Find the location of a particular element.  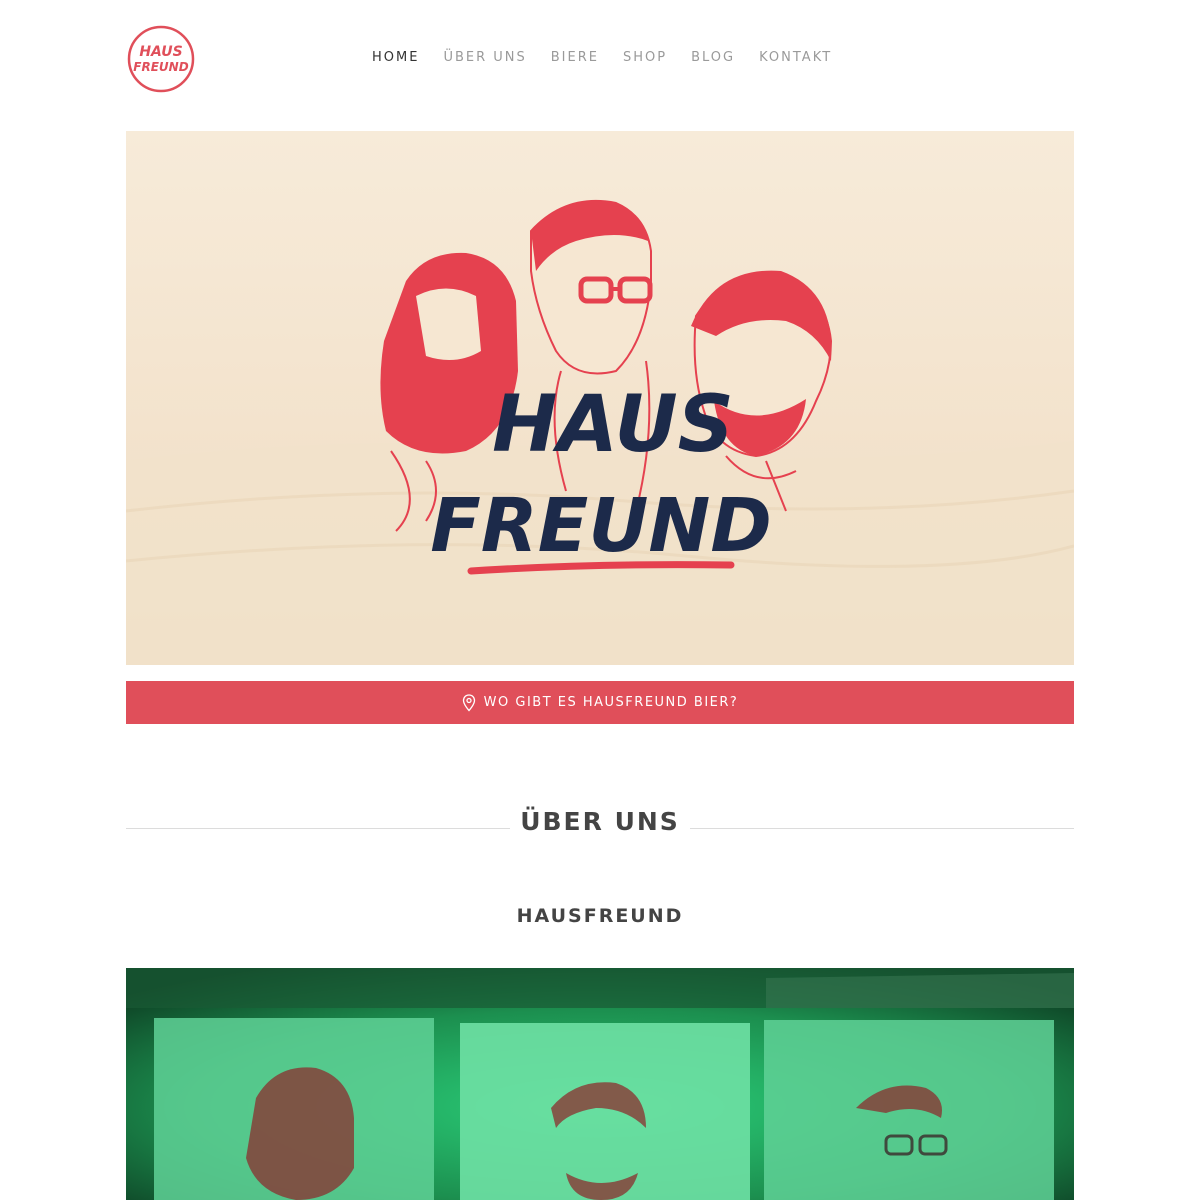

divider-right is located at coordinates (882, 828).